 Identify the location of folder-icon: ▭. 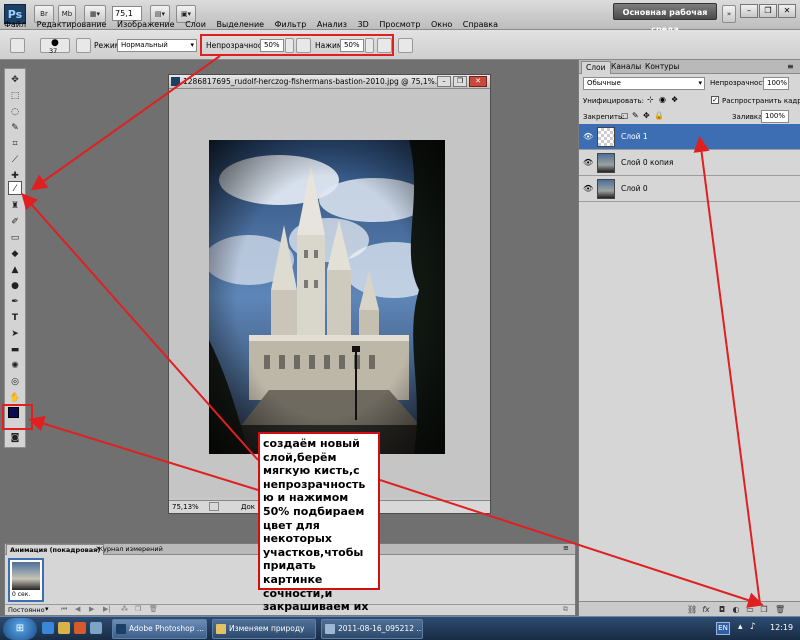
(750, 609).